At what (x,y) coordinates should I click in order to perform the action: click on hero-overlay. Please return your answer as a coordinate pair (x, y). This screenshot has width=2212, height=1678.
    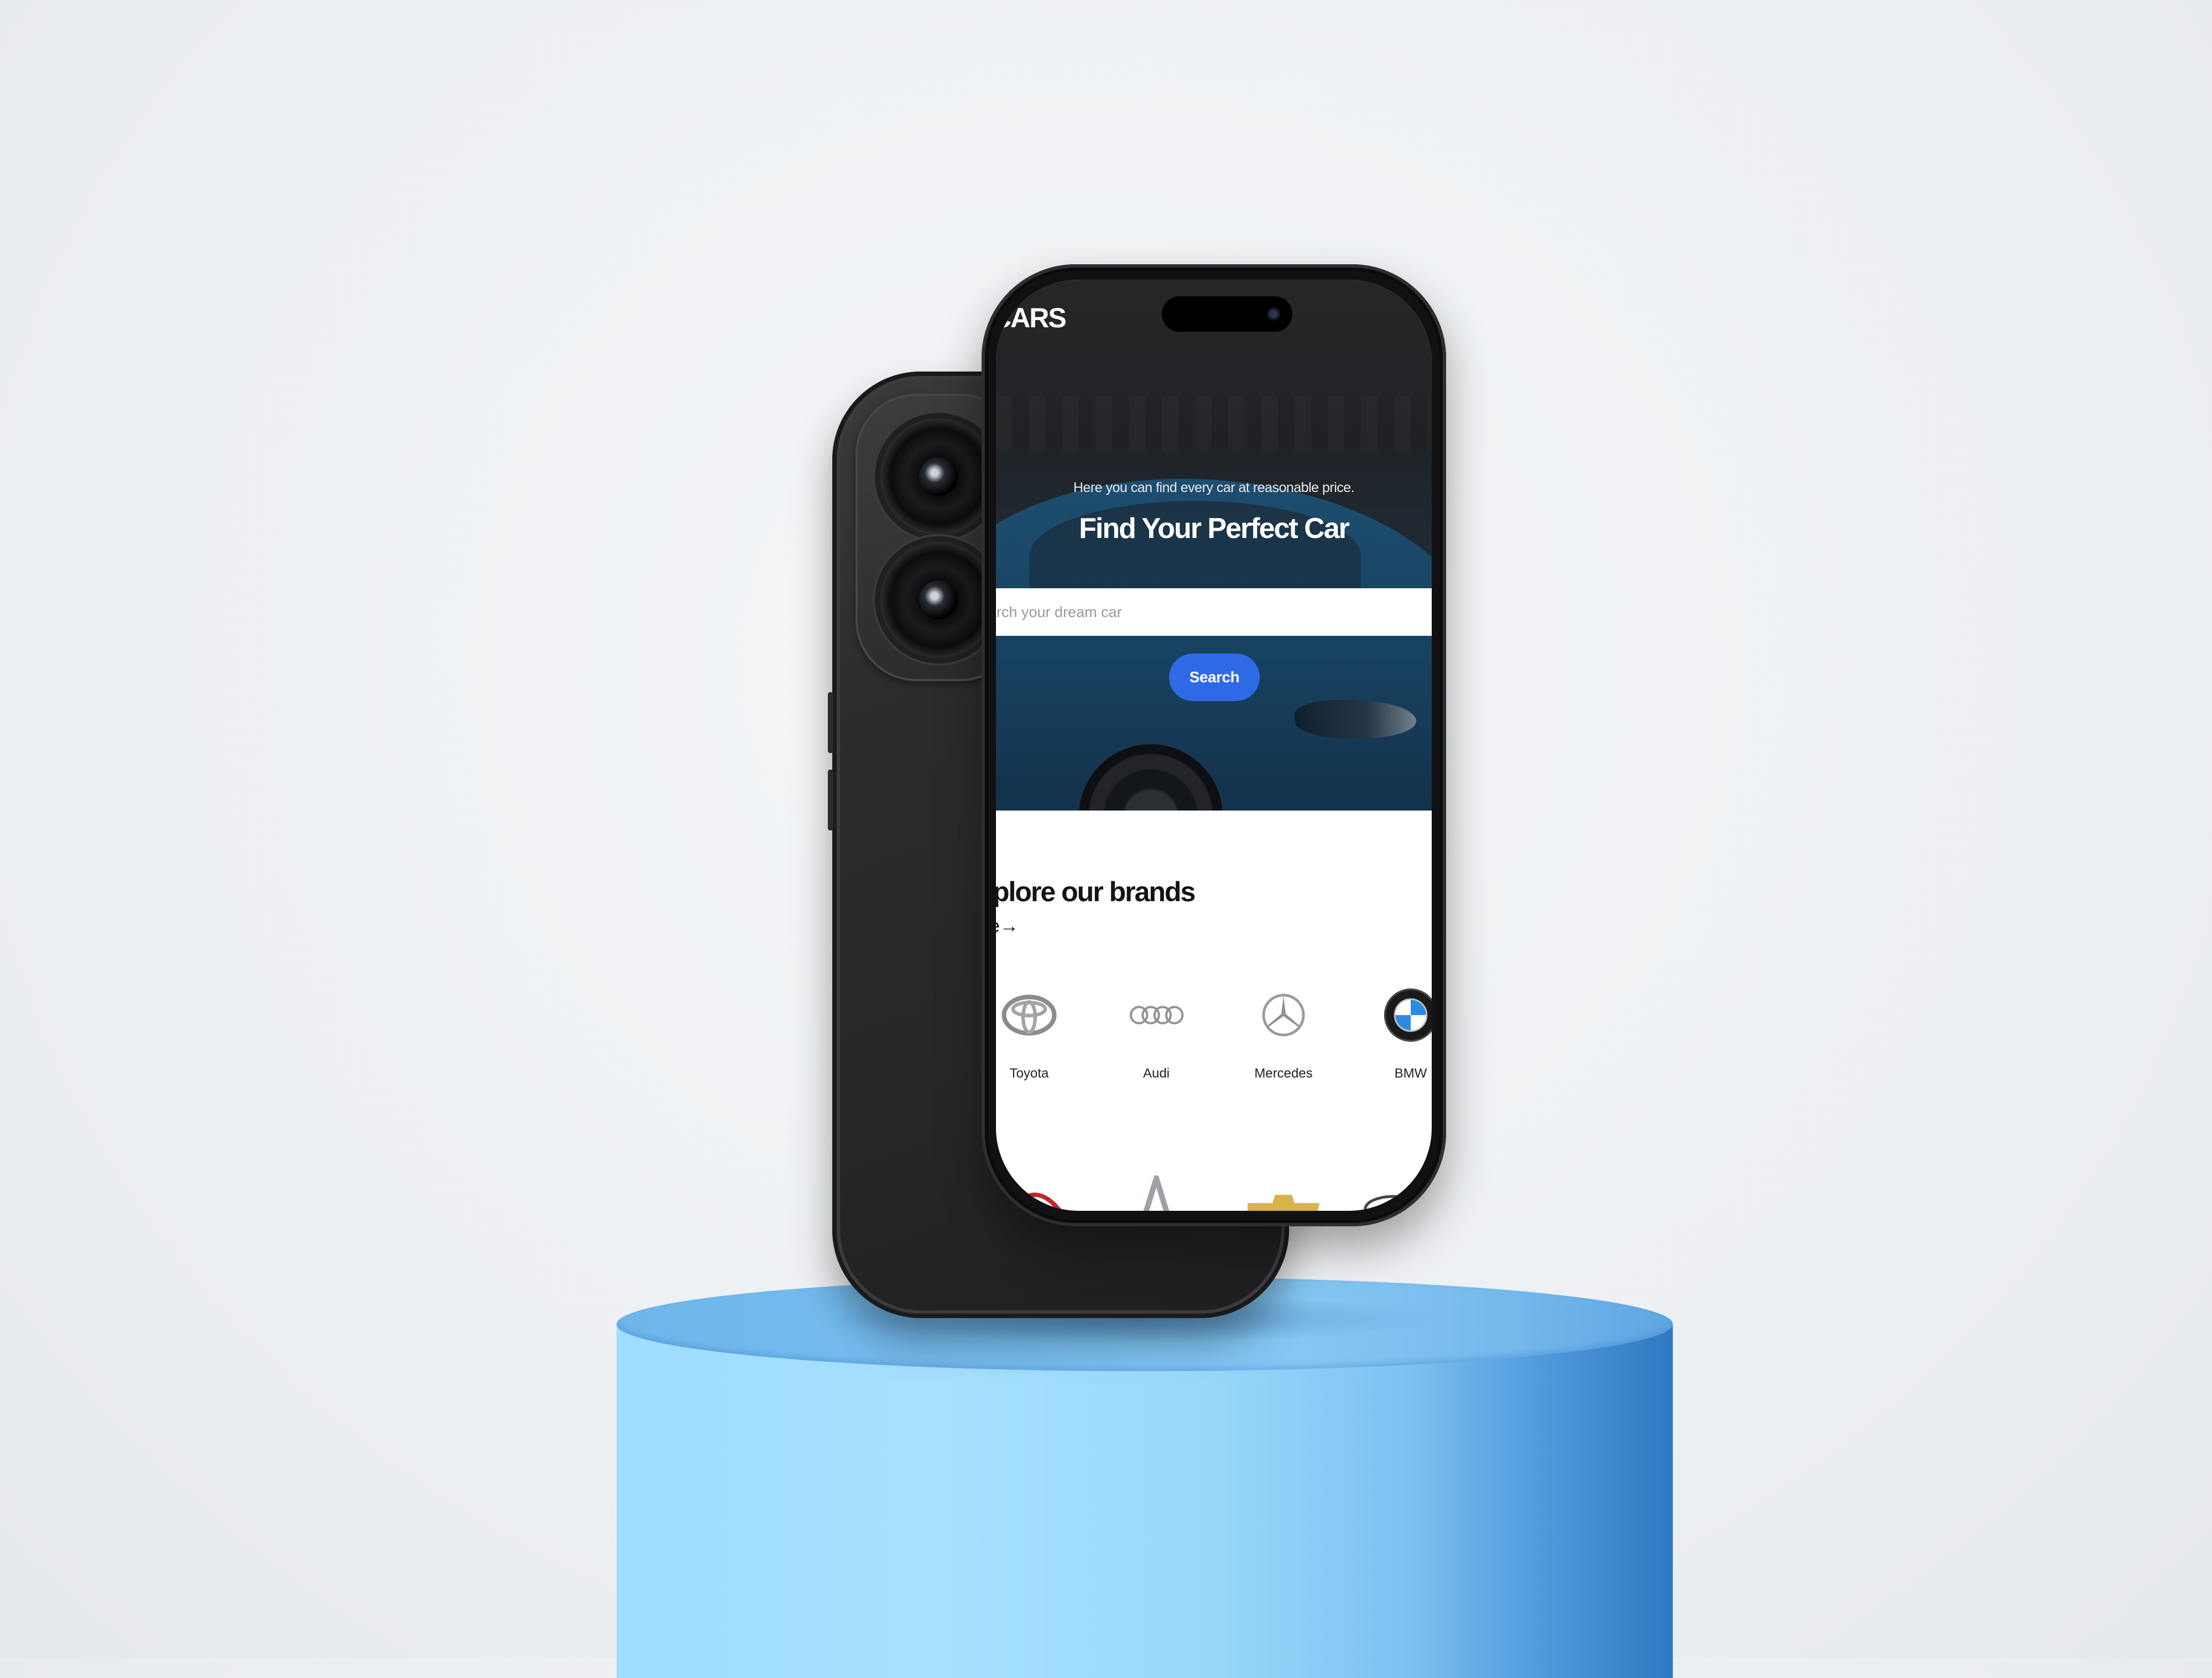
    Looking at the image, I should click on (1214, 546).